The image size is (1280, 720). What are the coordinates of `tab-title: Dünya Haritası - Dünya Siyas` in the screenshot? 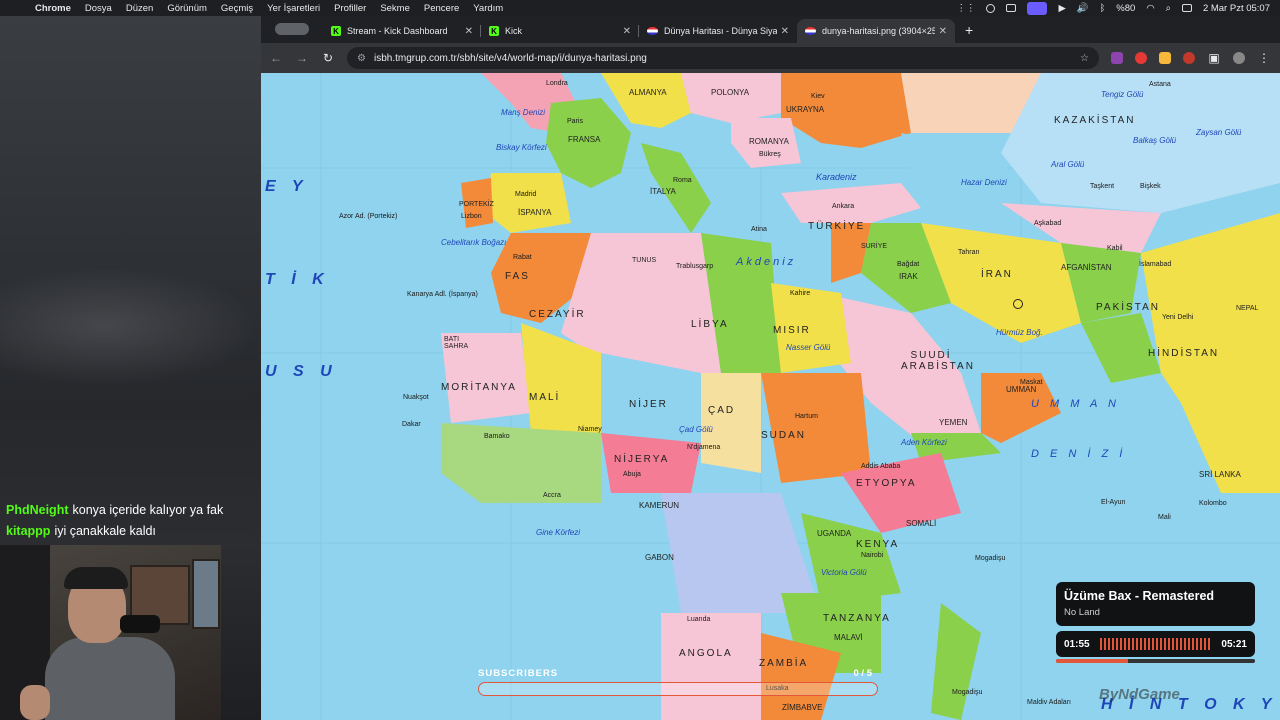 It's located at (720, 31).